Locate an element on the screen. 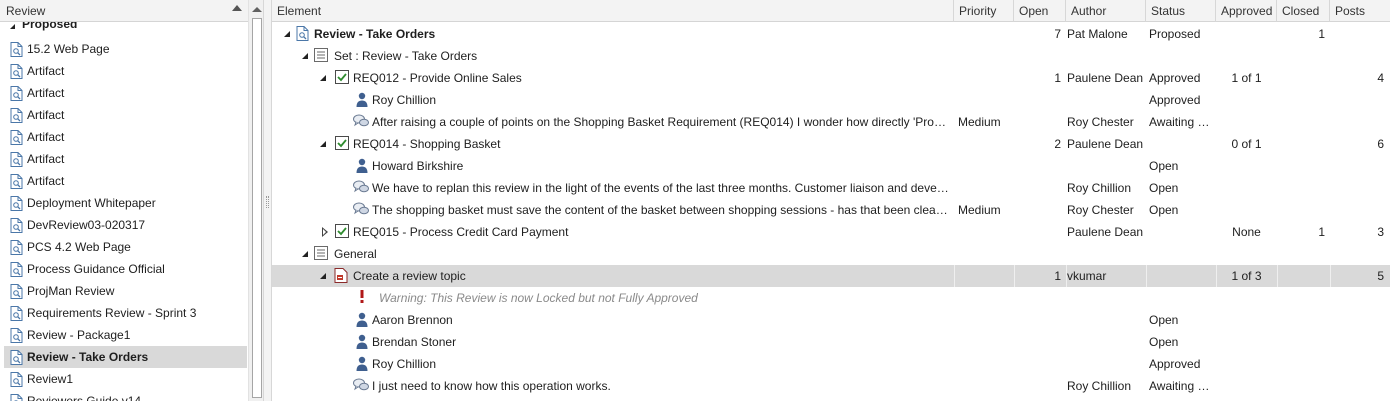  grid-row: General is located at coordinates (831, 254).